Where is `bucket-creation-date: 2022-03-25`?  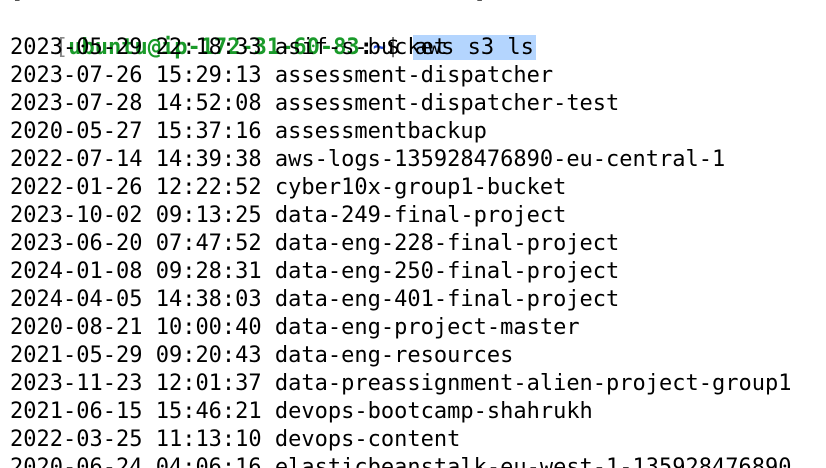 bucket-creation-date: 2022-03-25 is located at coordinates (76, 439).